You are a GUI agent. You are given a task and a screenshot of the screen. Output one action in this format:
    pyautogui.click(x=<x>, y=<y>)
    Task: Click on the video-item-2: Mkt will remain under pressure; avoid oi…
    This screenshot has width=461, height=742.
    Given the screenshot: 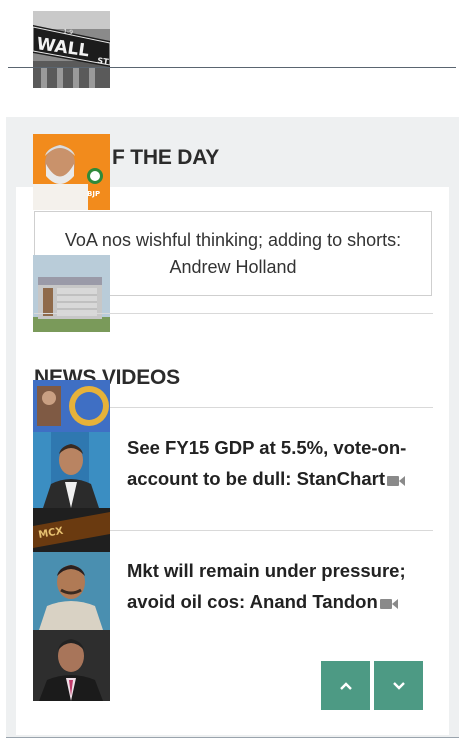 What is the action you would take?
    pyautogui.click(x=277, y=587)
    